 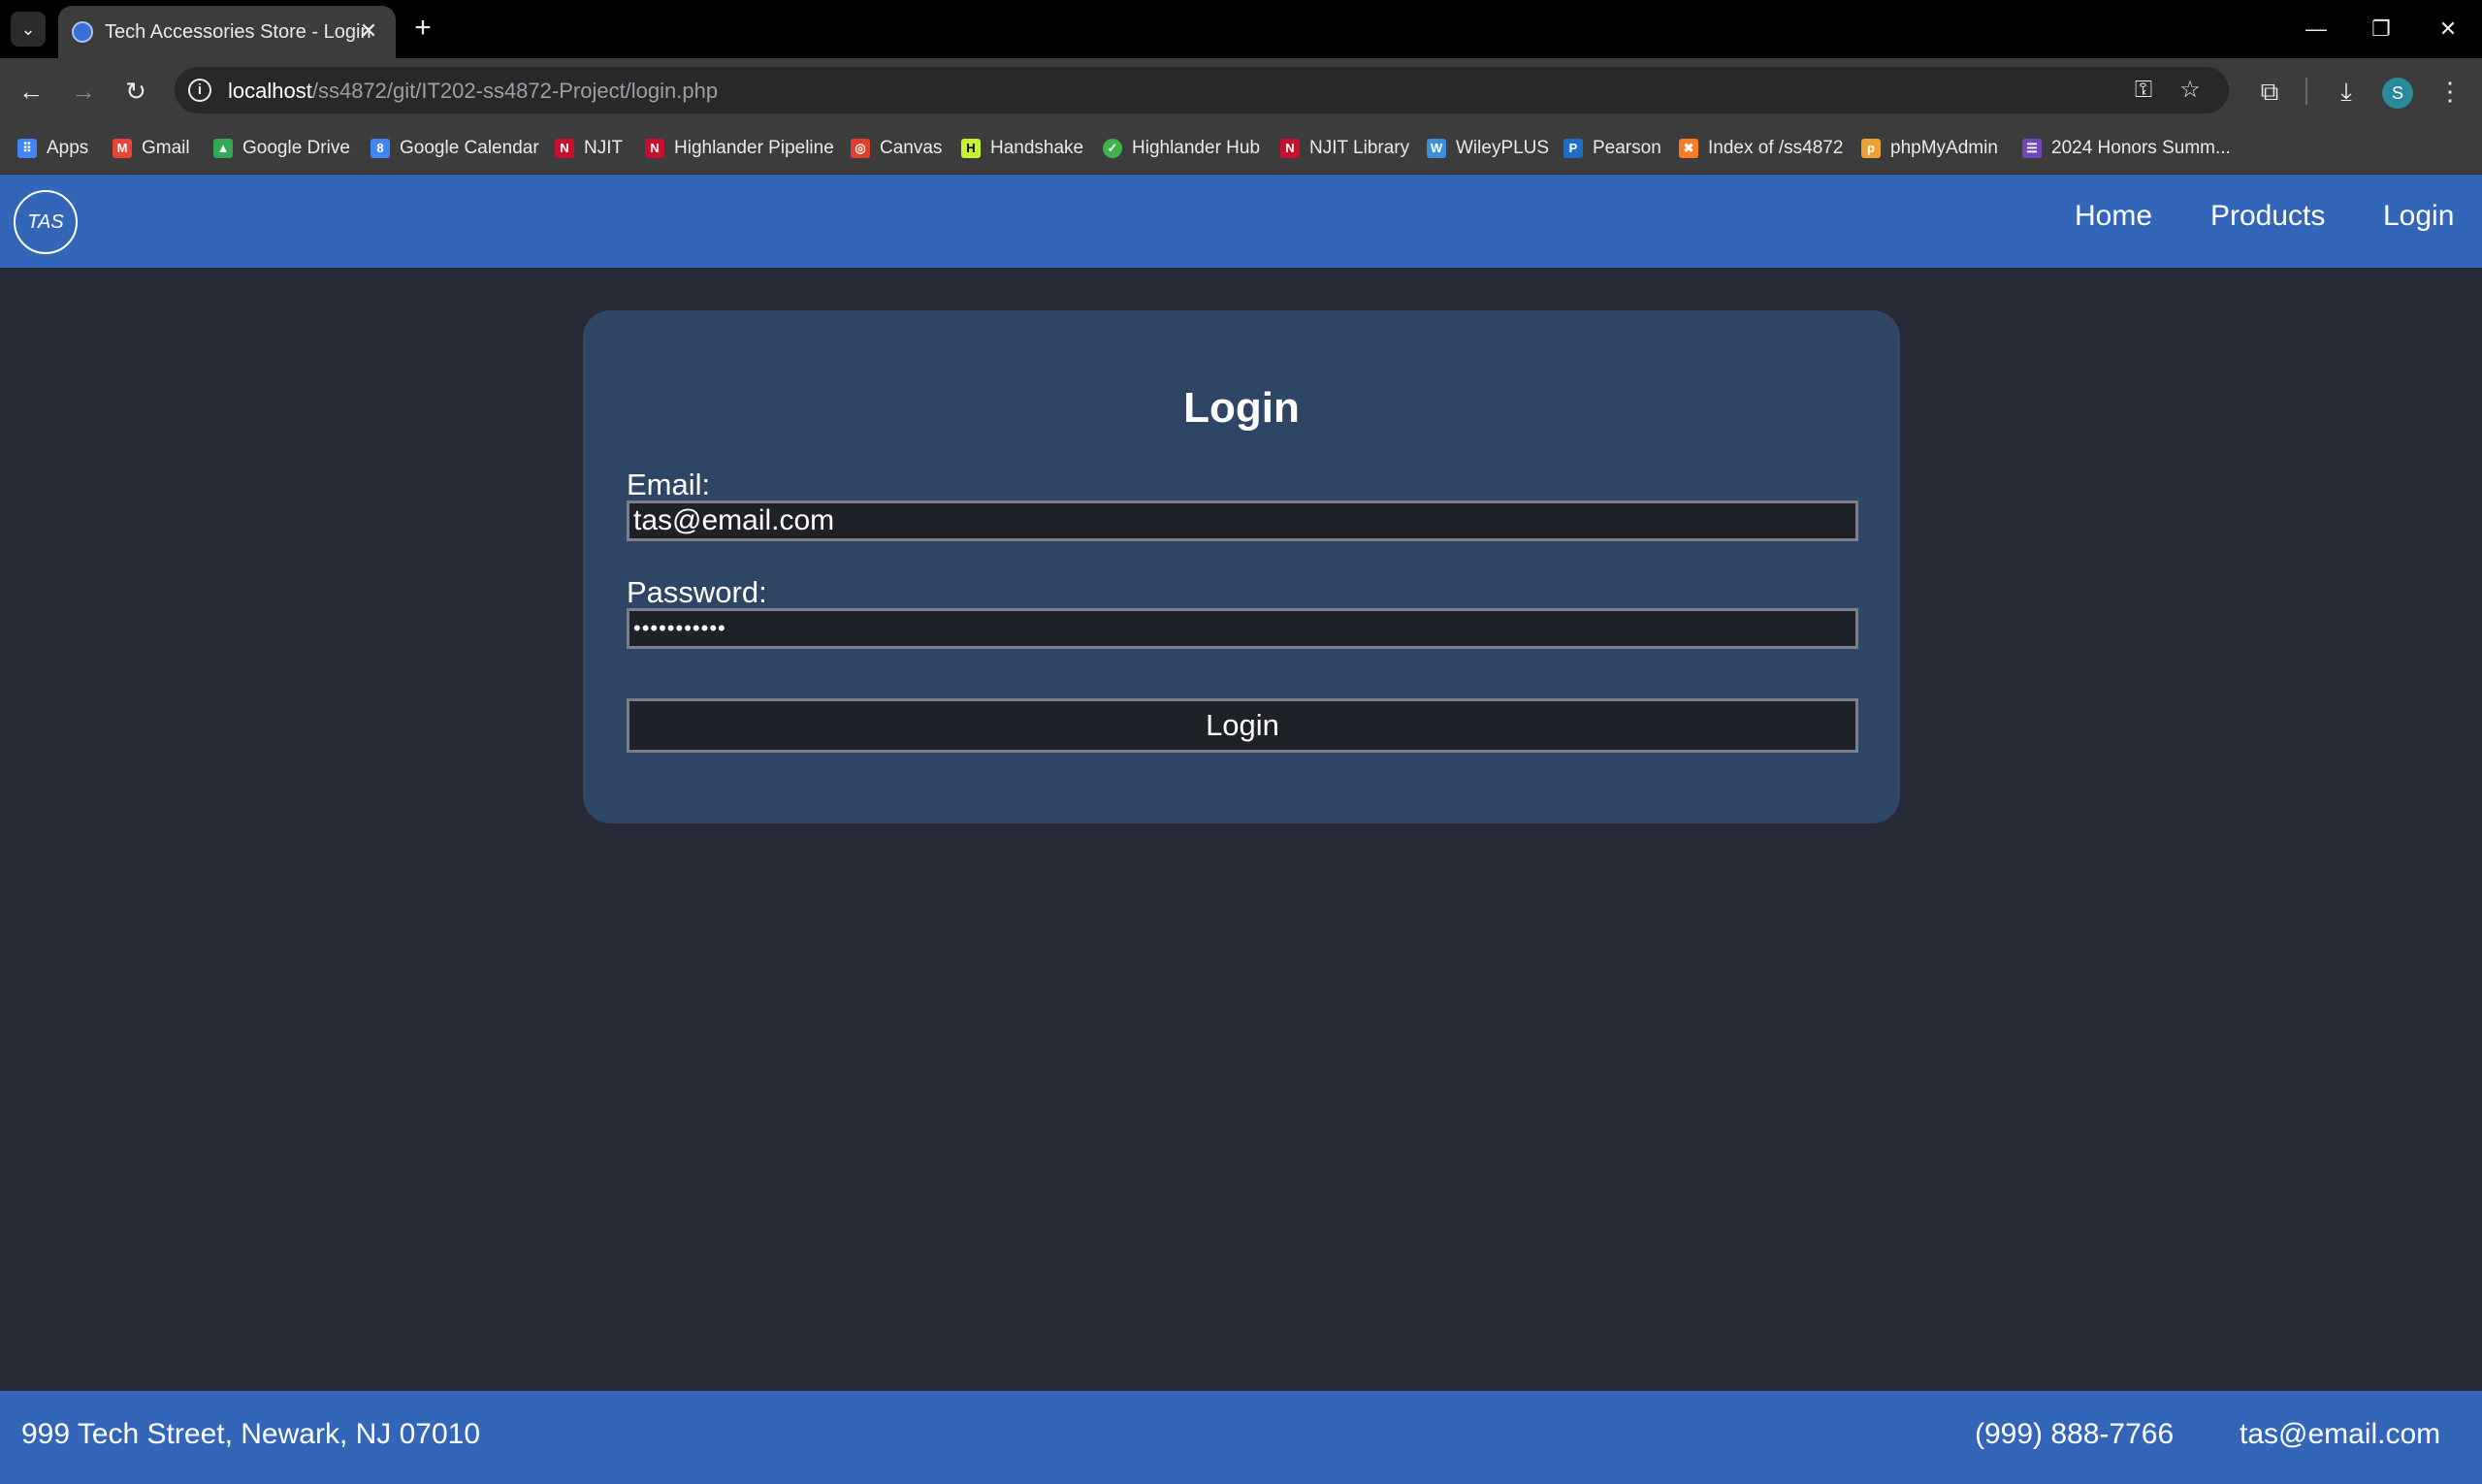 What do you see at coordinates (2316, 29) in the screenshot?
I see `minimize-icon: —` at bounding box center [2316, 29].